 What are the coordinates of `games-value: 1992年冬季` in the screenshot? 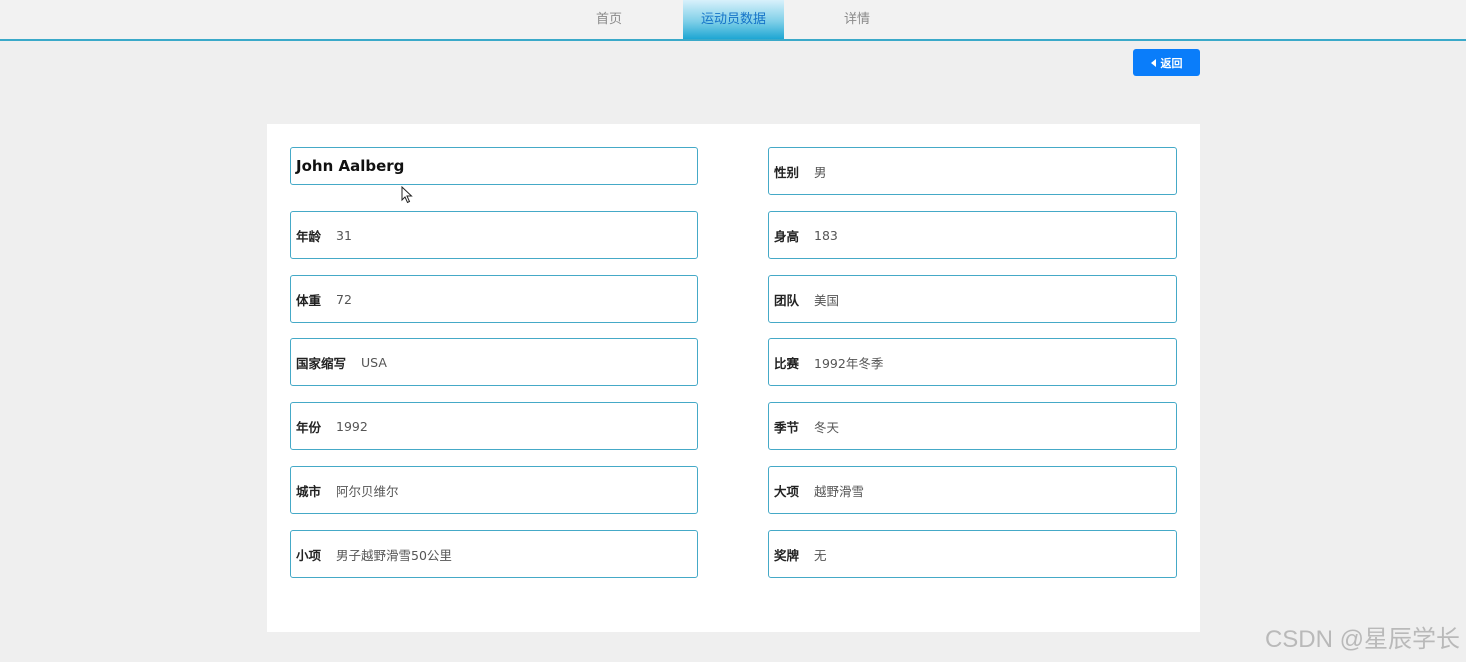 It's located at (849, 363).